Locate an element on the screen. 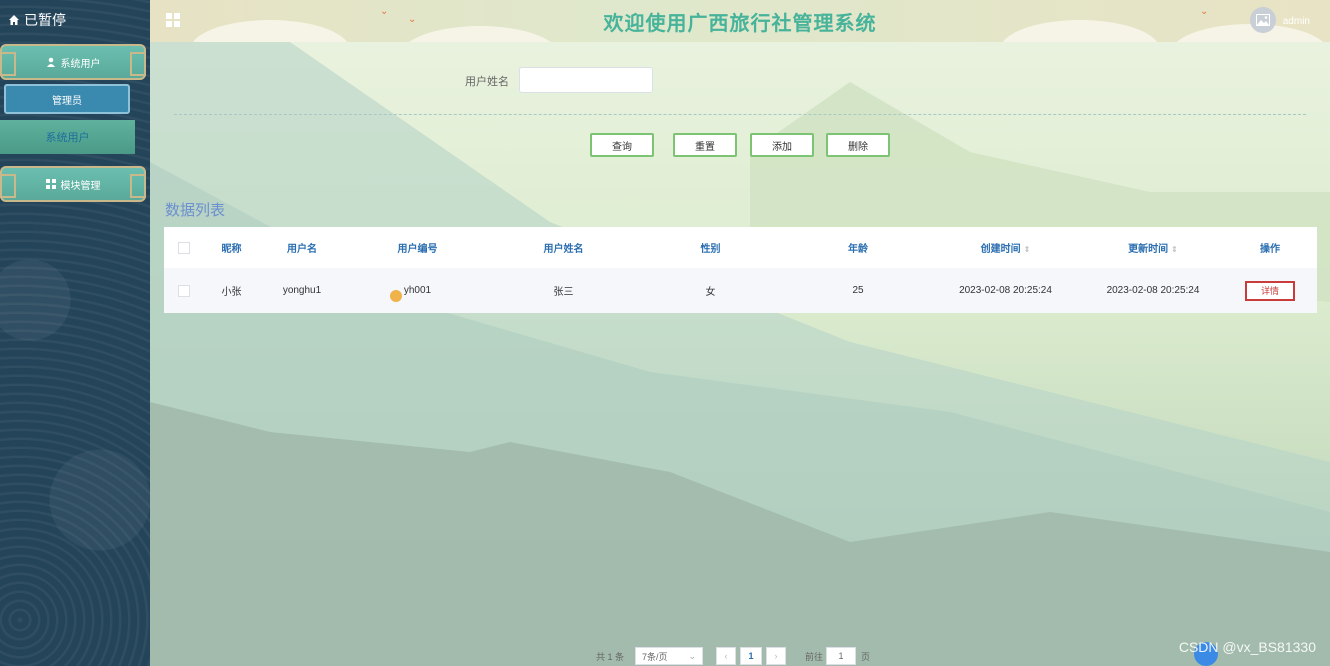 The image size is (1330, 666). column-label: 创建时间 is located at coordinates (1000, 249).